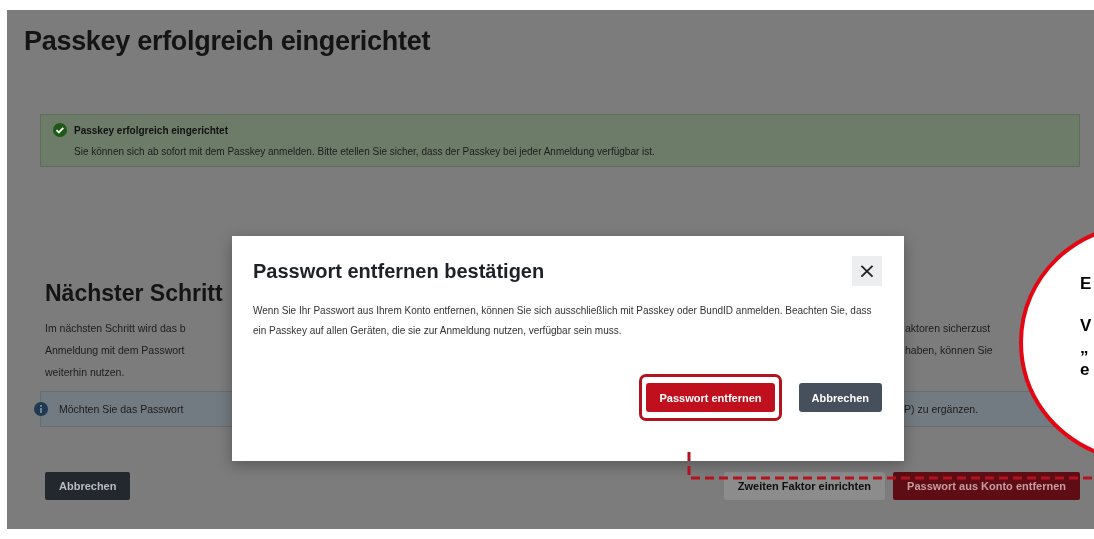 Image resolution: width=1094 pixels, height=539 pixels. I want to click on alert-text: Sie können sich ab sofort mit dem Passkey anmelden. Bitte etellen Sie sicher, dass der Passkey bei jeder Anmeldung verfügbar ist., so click(365, 151).